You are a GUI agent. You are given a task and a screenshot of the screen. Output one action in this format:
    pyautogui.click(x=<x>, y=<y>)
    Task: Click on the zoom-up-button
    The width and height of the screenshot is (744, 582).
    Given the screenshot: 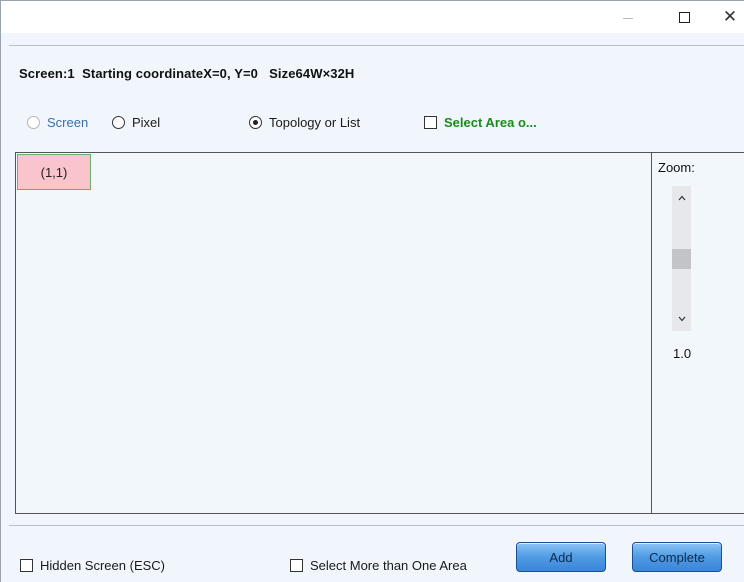 What is the action you would take?
    pyautogui.click(x=681, y=198)
    